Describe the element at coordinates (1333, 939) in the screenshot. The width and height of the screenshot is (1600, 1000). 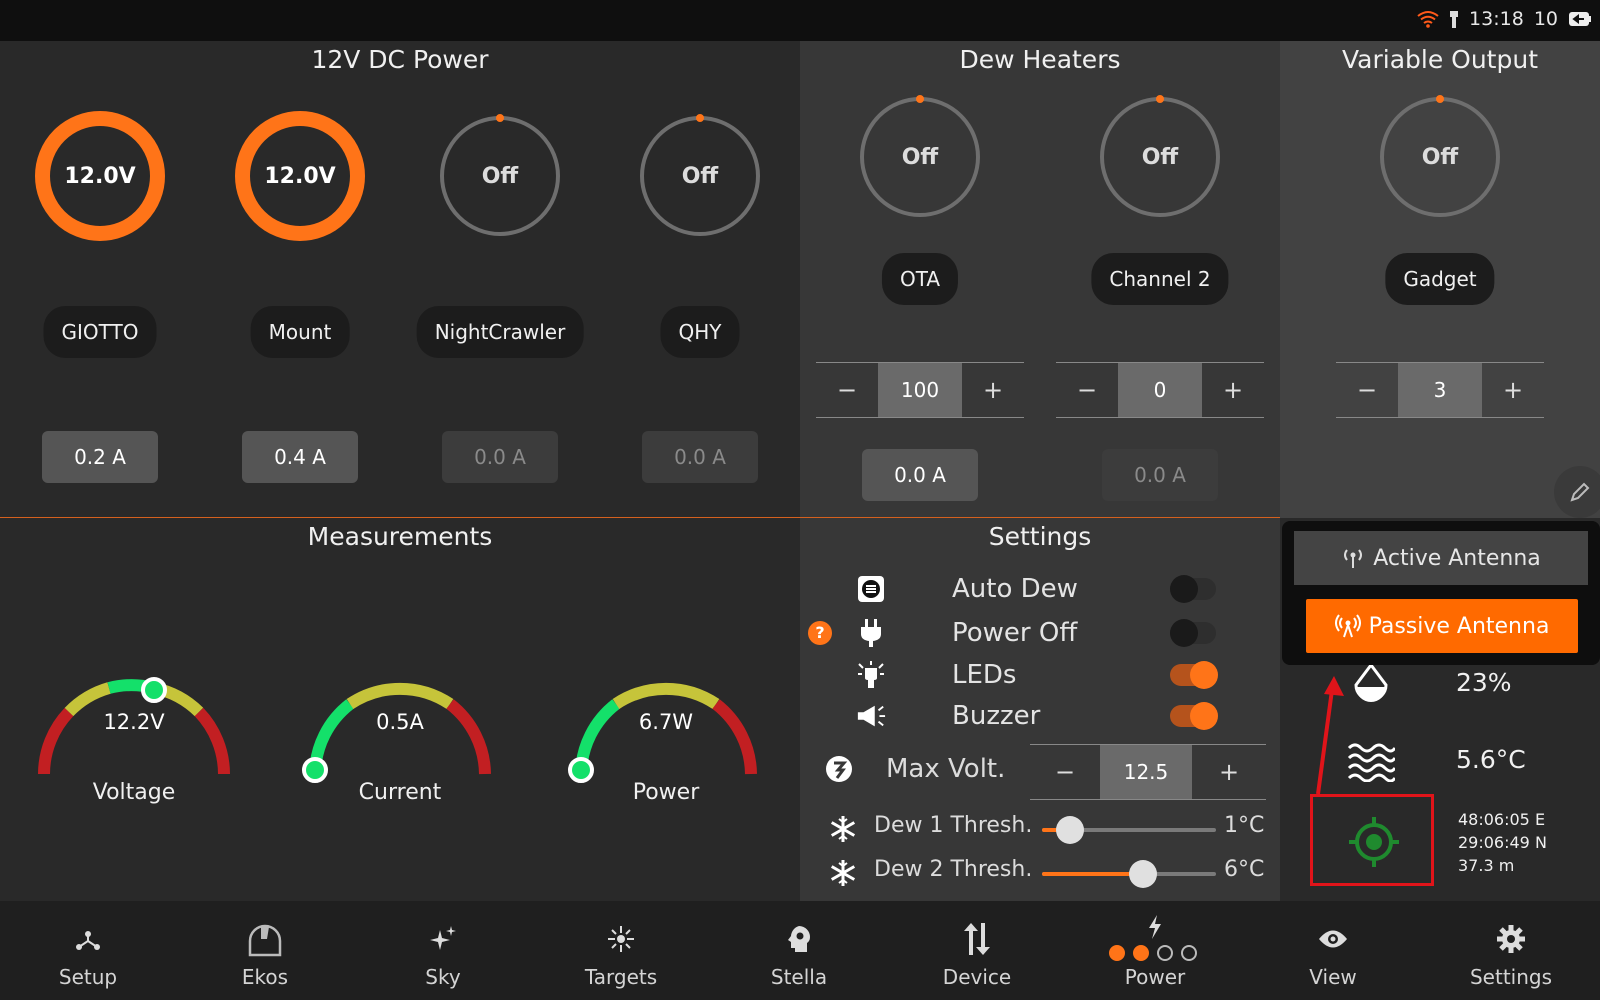
I see `eye-icon` at that location.